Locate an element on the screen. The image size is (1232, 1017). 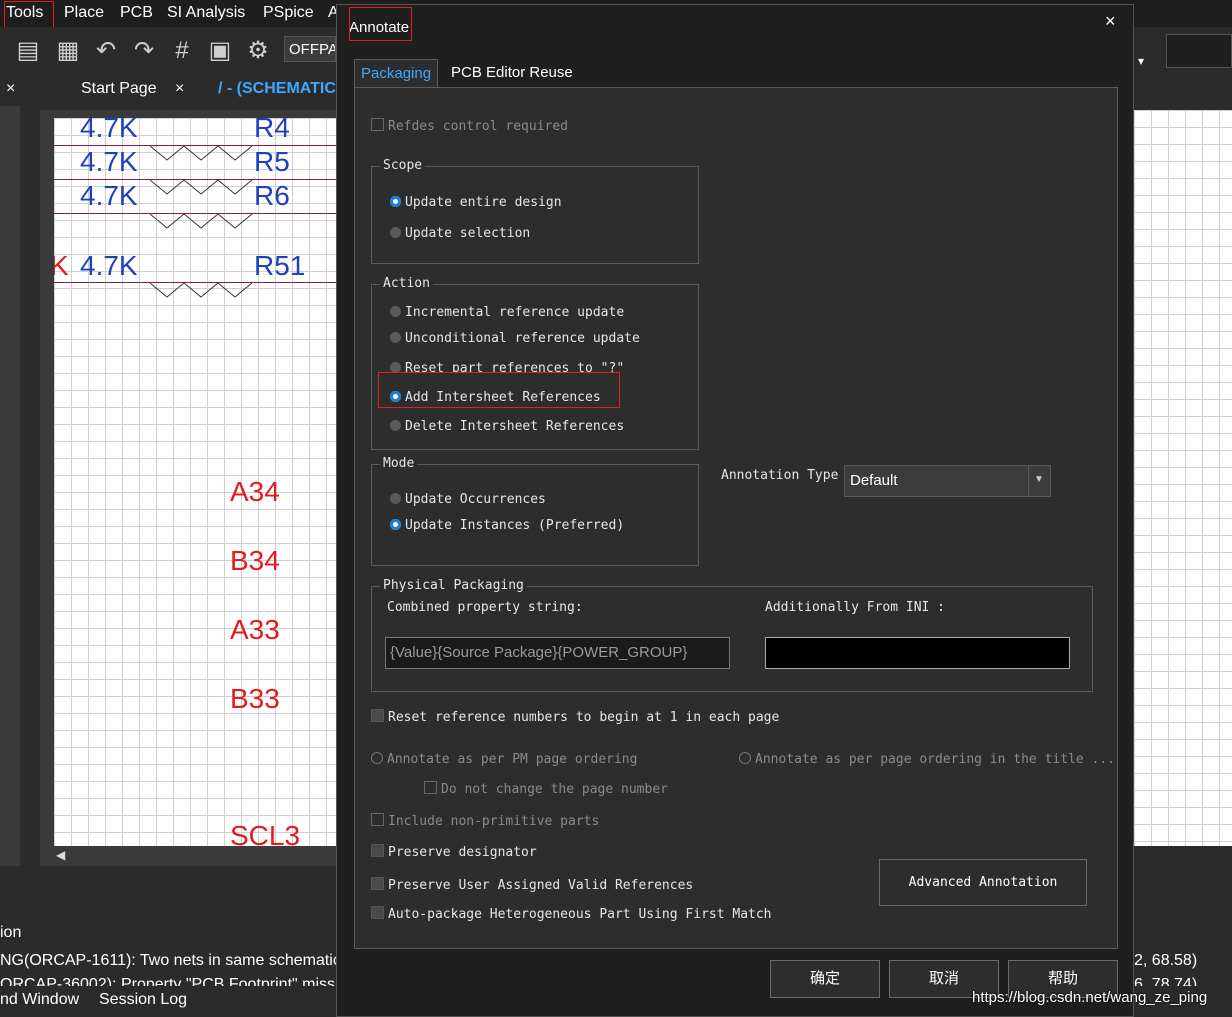
radio-update-entire-design: Update entire design is located at coordinates (476, 202).